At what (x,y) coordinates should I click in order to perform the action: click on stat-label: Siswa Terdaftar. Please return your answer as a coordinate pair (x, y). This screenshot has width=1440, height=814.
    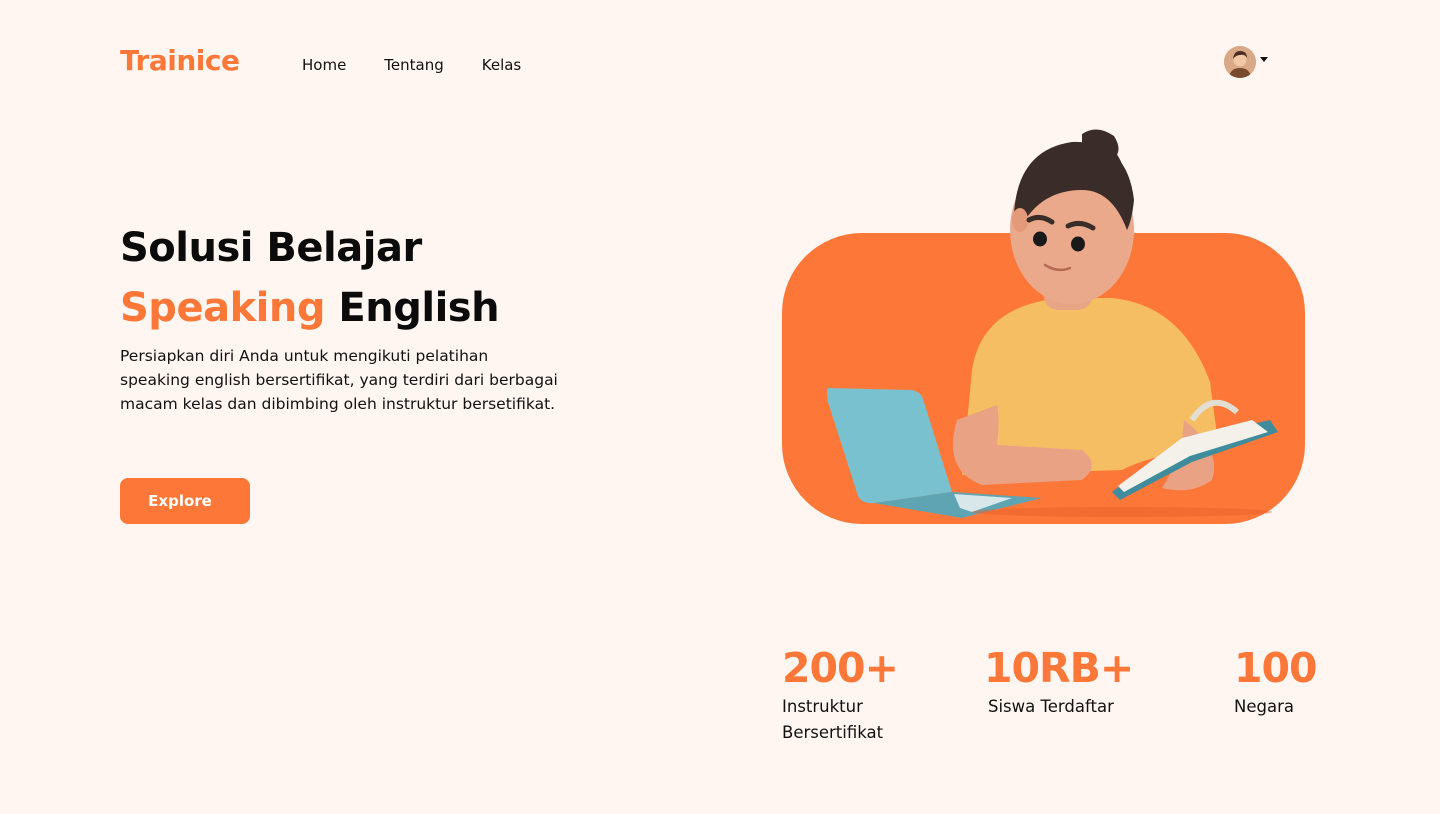
    Looking at the image, I should click on (1051, 706).